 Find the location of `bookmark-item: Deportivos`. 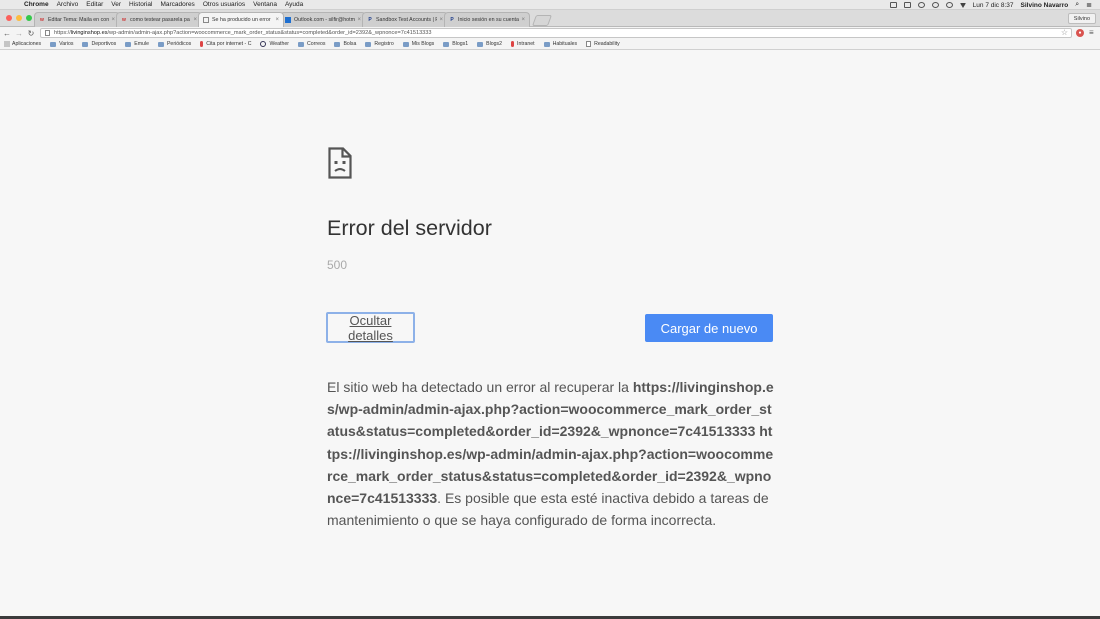

bookmark-item: Deportivos is located at coordinates (99, 44).